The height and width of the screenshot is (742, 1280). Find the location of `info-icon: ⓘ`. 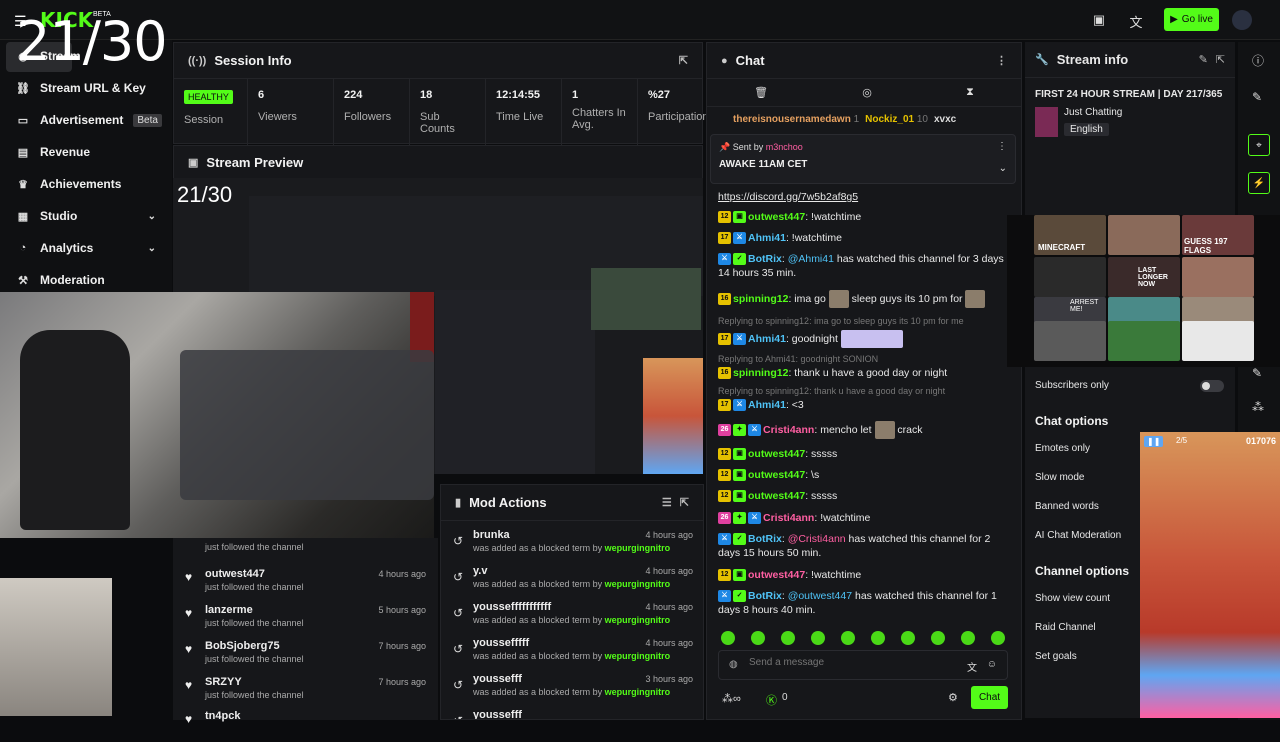

info-icon: ⓘ is located at coordinates (1258, 60).